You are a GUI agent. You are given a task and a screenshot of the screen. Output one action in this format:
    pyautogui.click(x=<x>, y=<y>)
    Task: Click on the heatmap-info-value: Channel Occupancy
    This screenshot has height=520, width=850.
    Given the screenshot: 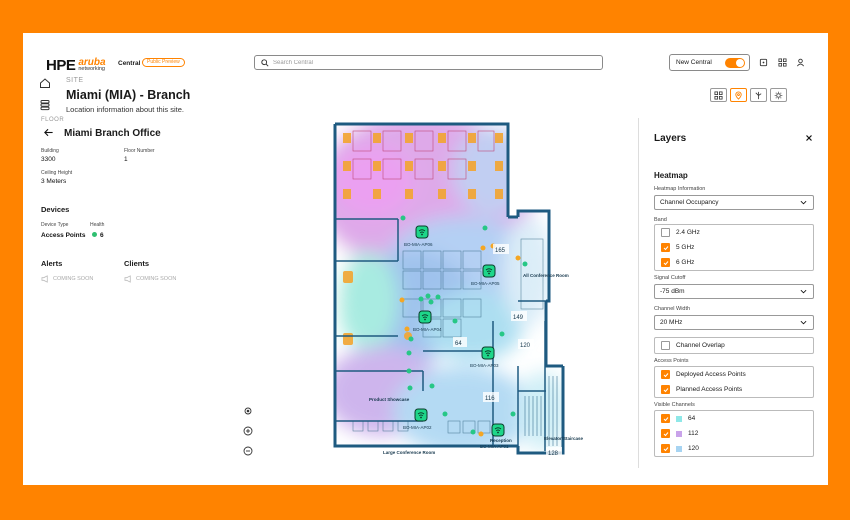 What is the action you would take?
    pyautogui.click(x=689, y=202)
    